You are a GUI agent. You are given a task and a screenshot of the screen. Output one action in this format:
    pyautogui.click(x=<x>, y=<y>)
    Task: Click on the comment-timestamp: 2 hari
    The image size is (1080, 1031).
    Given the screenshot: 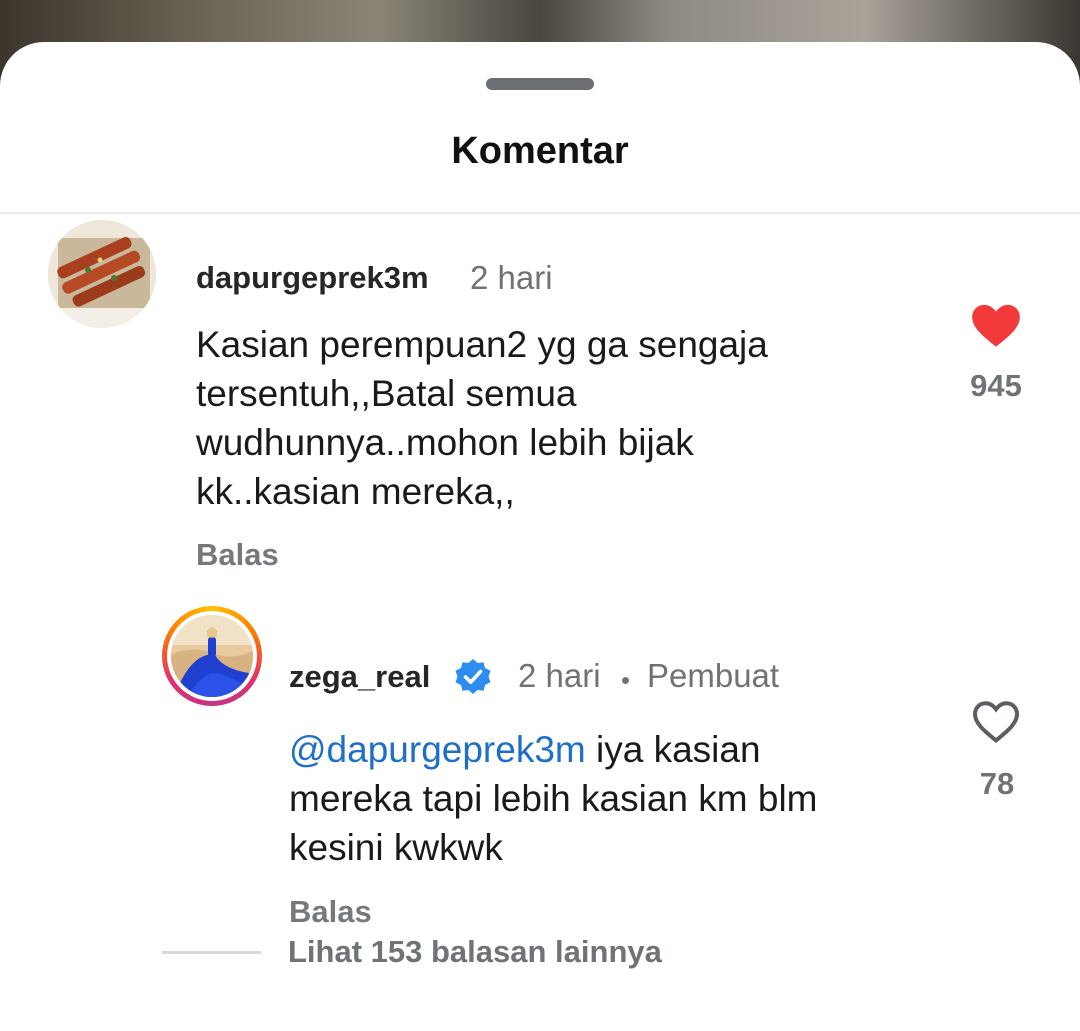 What is the action you would take?
    pyautogui.click(x=511, y=277)
    